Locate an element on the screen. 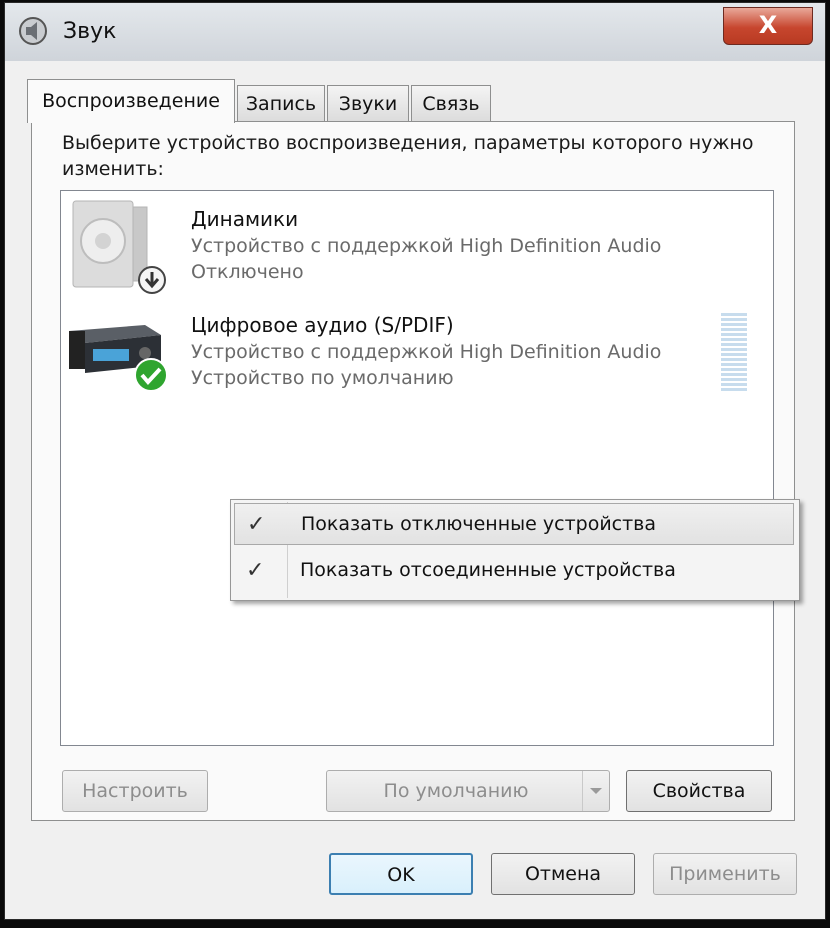 Image resolution: width=830 pixels, height=928 pixels. default-check-icon is located at coordinates (151, 375).